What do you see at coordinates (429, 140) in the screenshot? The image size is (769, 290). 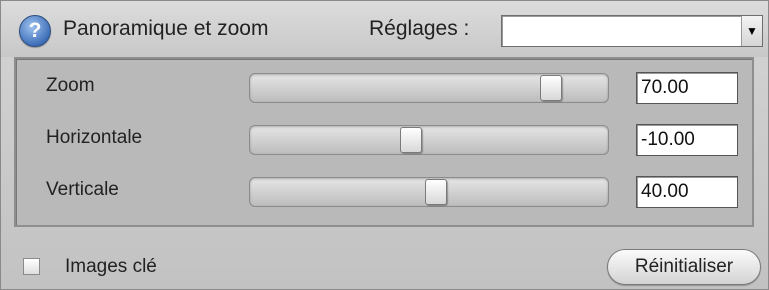 I see `horizontal-slider-track` at bounding box center [429, 140].